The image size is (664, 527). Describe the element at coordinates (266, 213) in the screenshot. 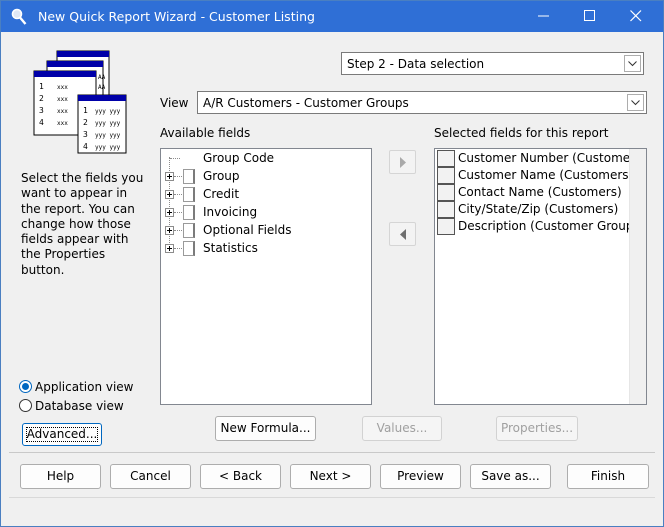

I see `tree-item-invoicing: Invoicing` at that location.